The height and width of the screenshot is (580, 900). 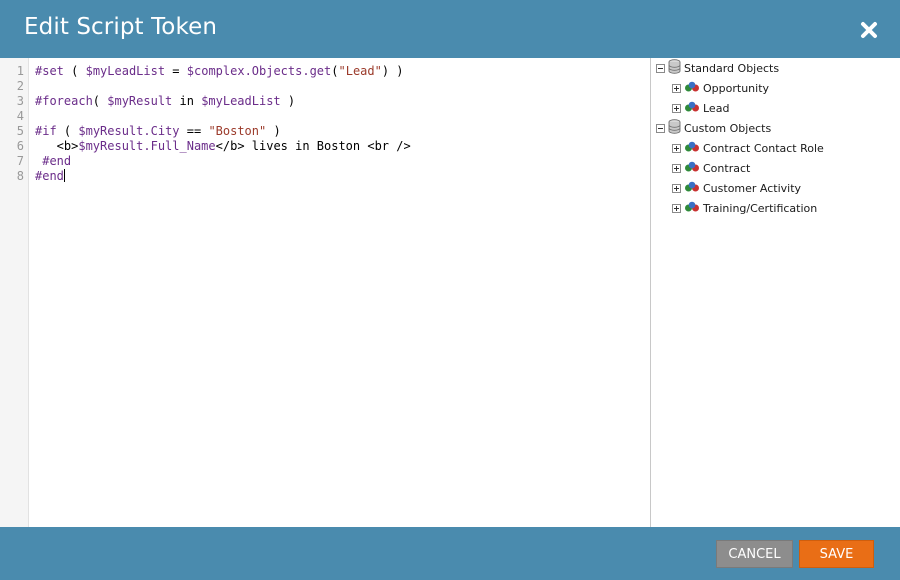 What do you see at coordinates (450, 553) in the screenshot?
I see `dialog-footer: CANCEL SAVE` at bounding box center [450, 553].